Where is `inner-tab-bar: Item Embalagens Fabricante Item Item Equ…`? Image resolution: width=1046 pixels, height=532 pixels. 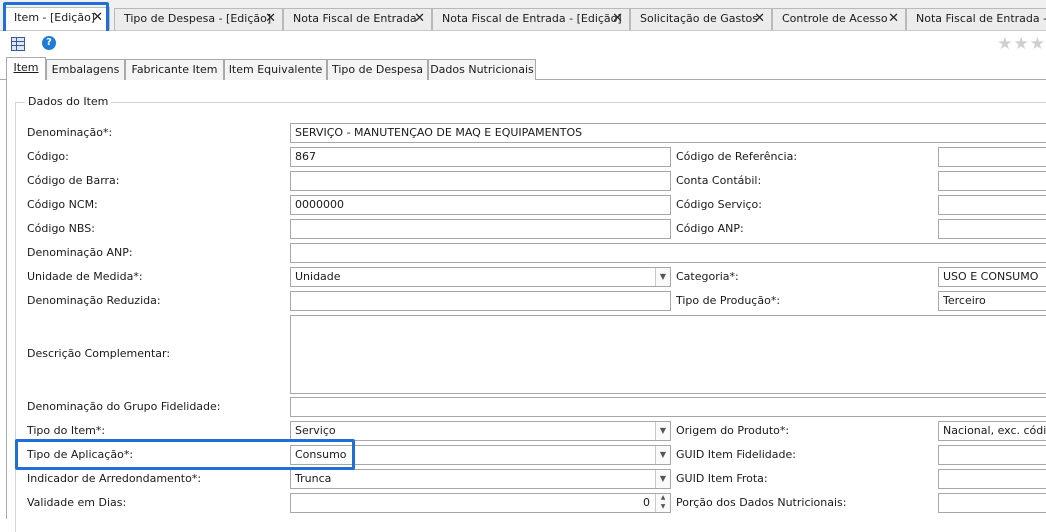 inner-tab-bar: Item Embalagens Fabricante Item Item Equ… is located at coordinates (523, 69).